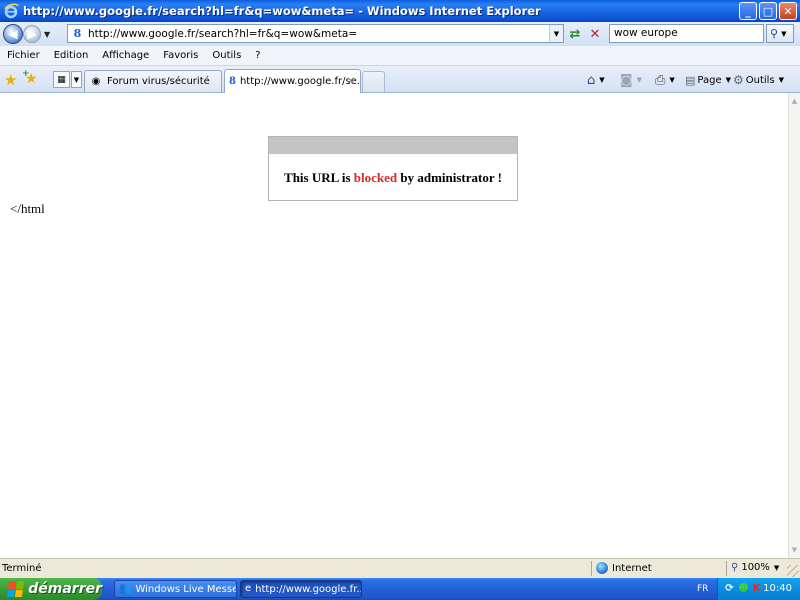  Describe the element at coordinates (781, 80) in the screenshot. I see `tools-dropdown-icon: ▼` at that location.